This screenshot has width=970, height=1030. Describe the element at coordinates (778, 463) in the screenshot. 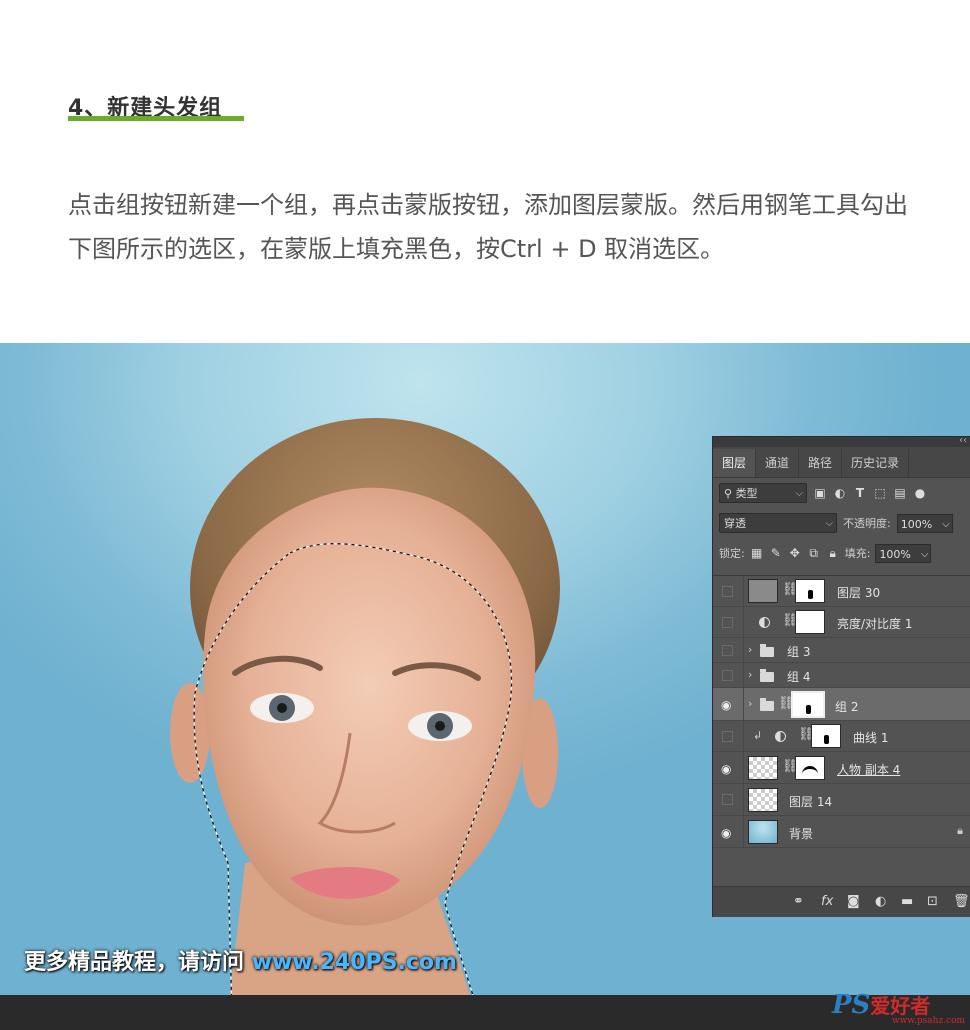

I see `tab-channels: 通道` at that location.